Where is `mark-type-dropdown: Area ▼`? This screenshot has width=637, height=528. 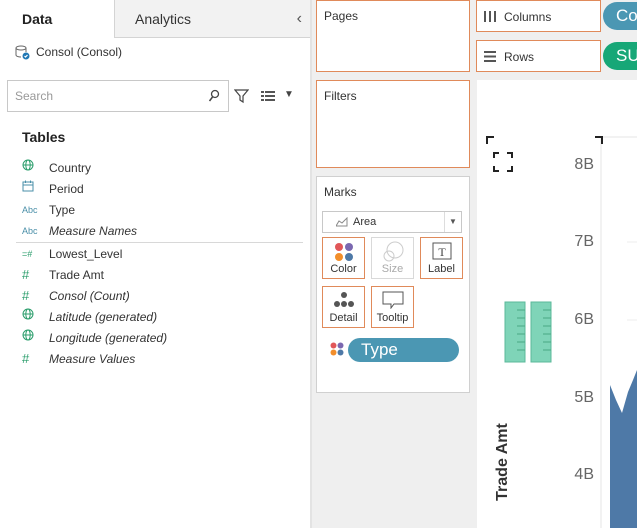
mark-type-dropdown: Area ▼ is located at coordinates (392, 222).